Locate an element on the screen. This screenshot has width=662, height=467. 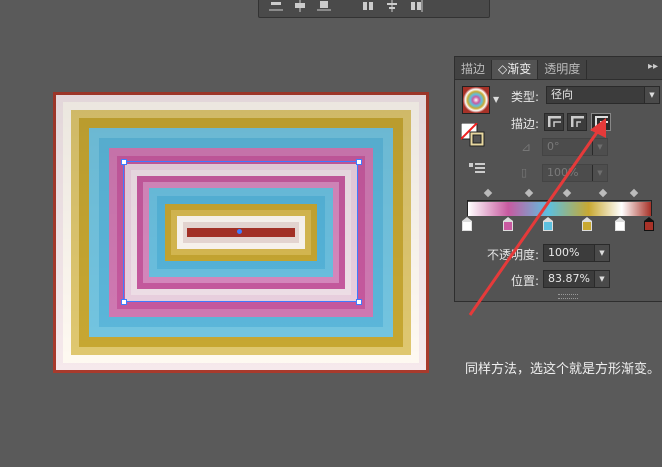
opacity-select: 100% ▼ is located at coordinates (576, 253).